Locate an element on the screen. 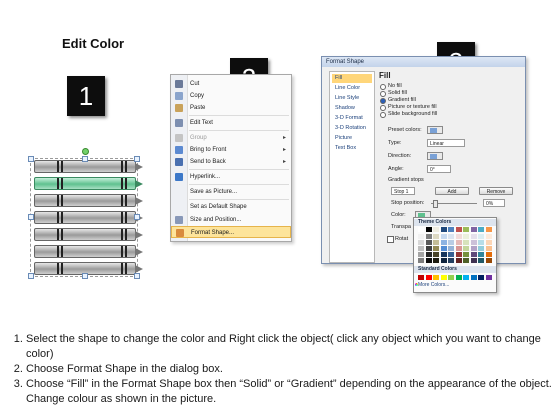 The height and width of the screenshot is (420, 560). menu-item-bring-to-front: Bring to Front ▸ is located at coordinates (231, 150).